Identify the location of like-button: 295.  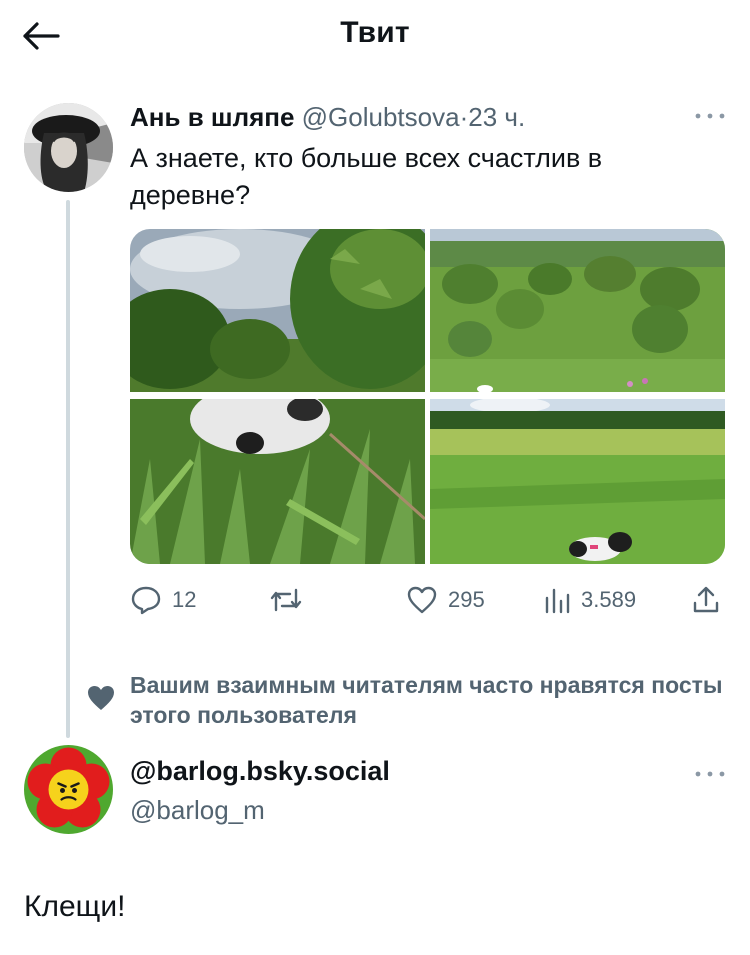
(445, 600).